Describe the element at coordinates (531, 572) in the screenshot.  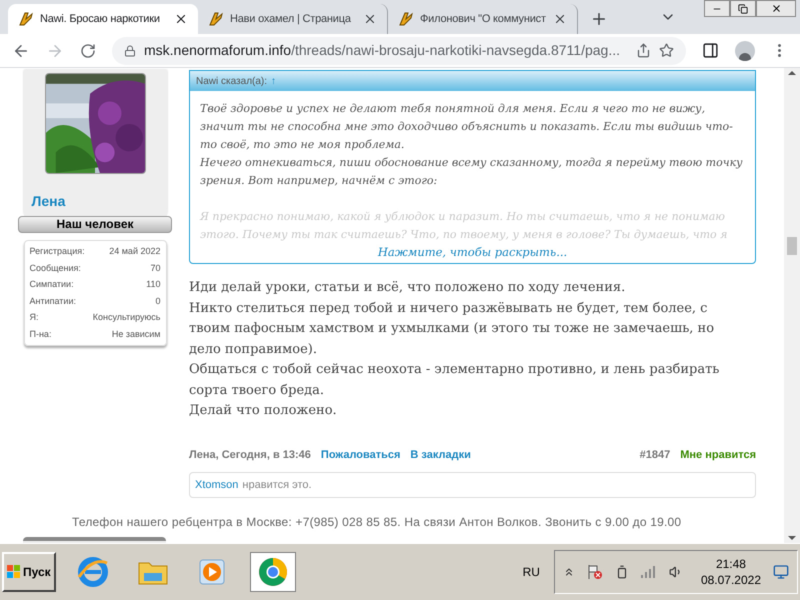
I see `language-indicator: RU` at that location.